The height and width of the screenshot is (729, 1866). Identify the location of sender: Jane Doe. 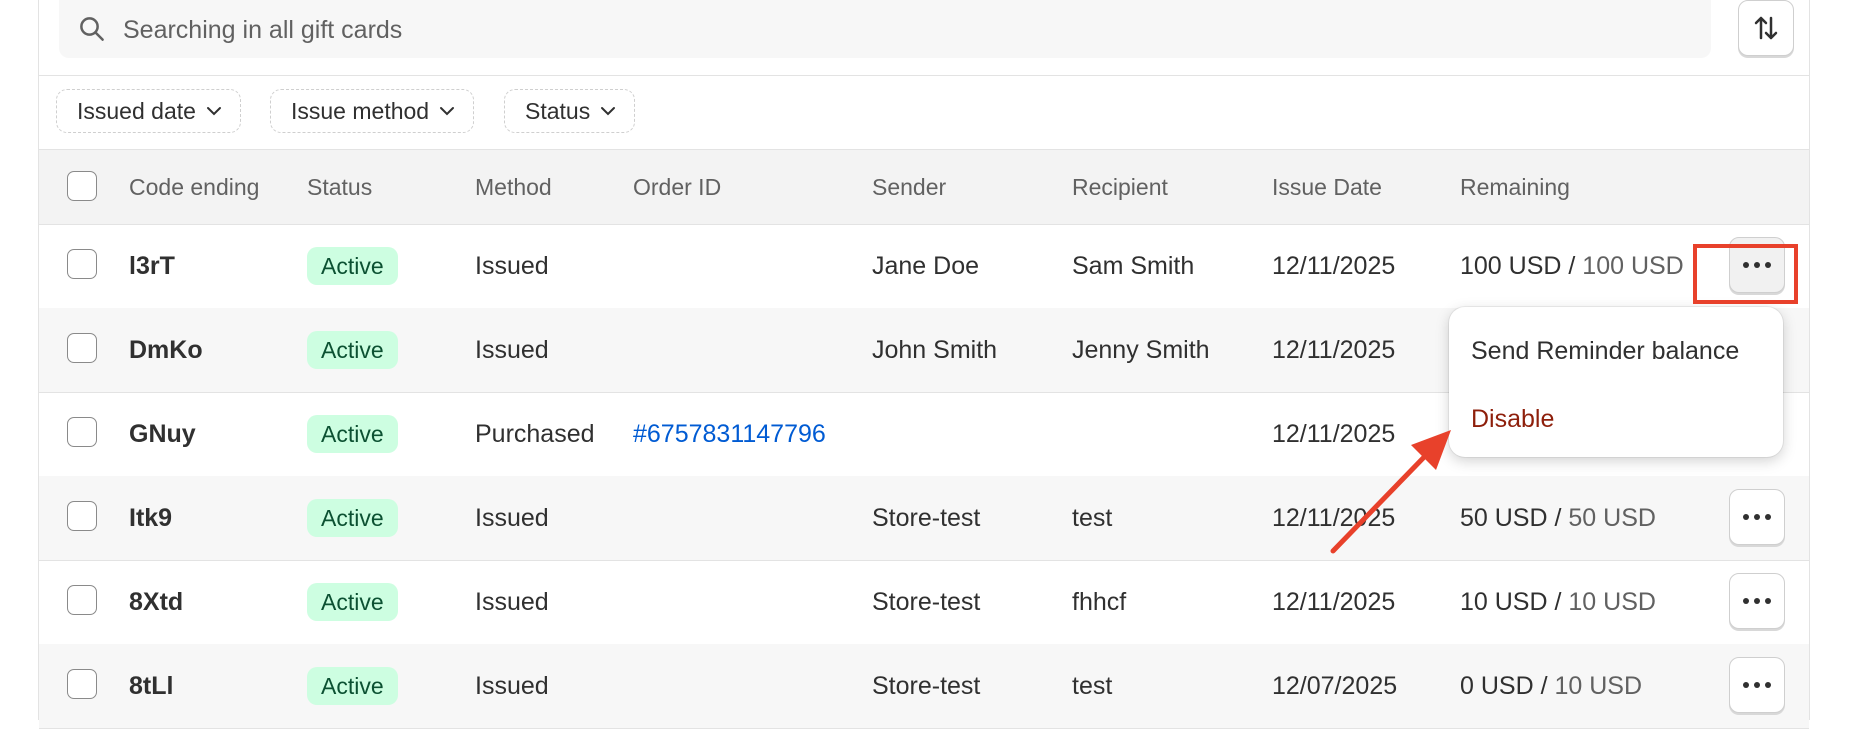
(926, 266).